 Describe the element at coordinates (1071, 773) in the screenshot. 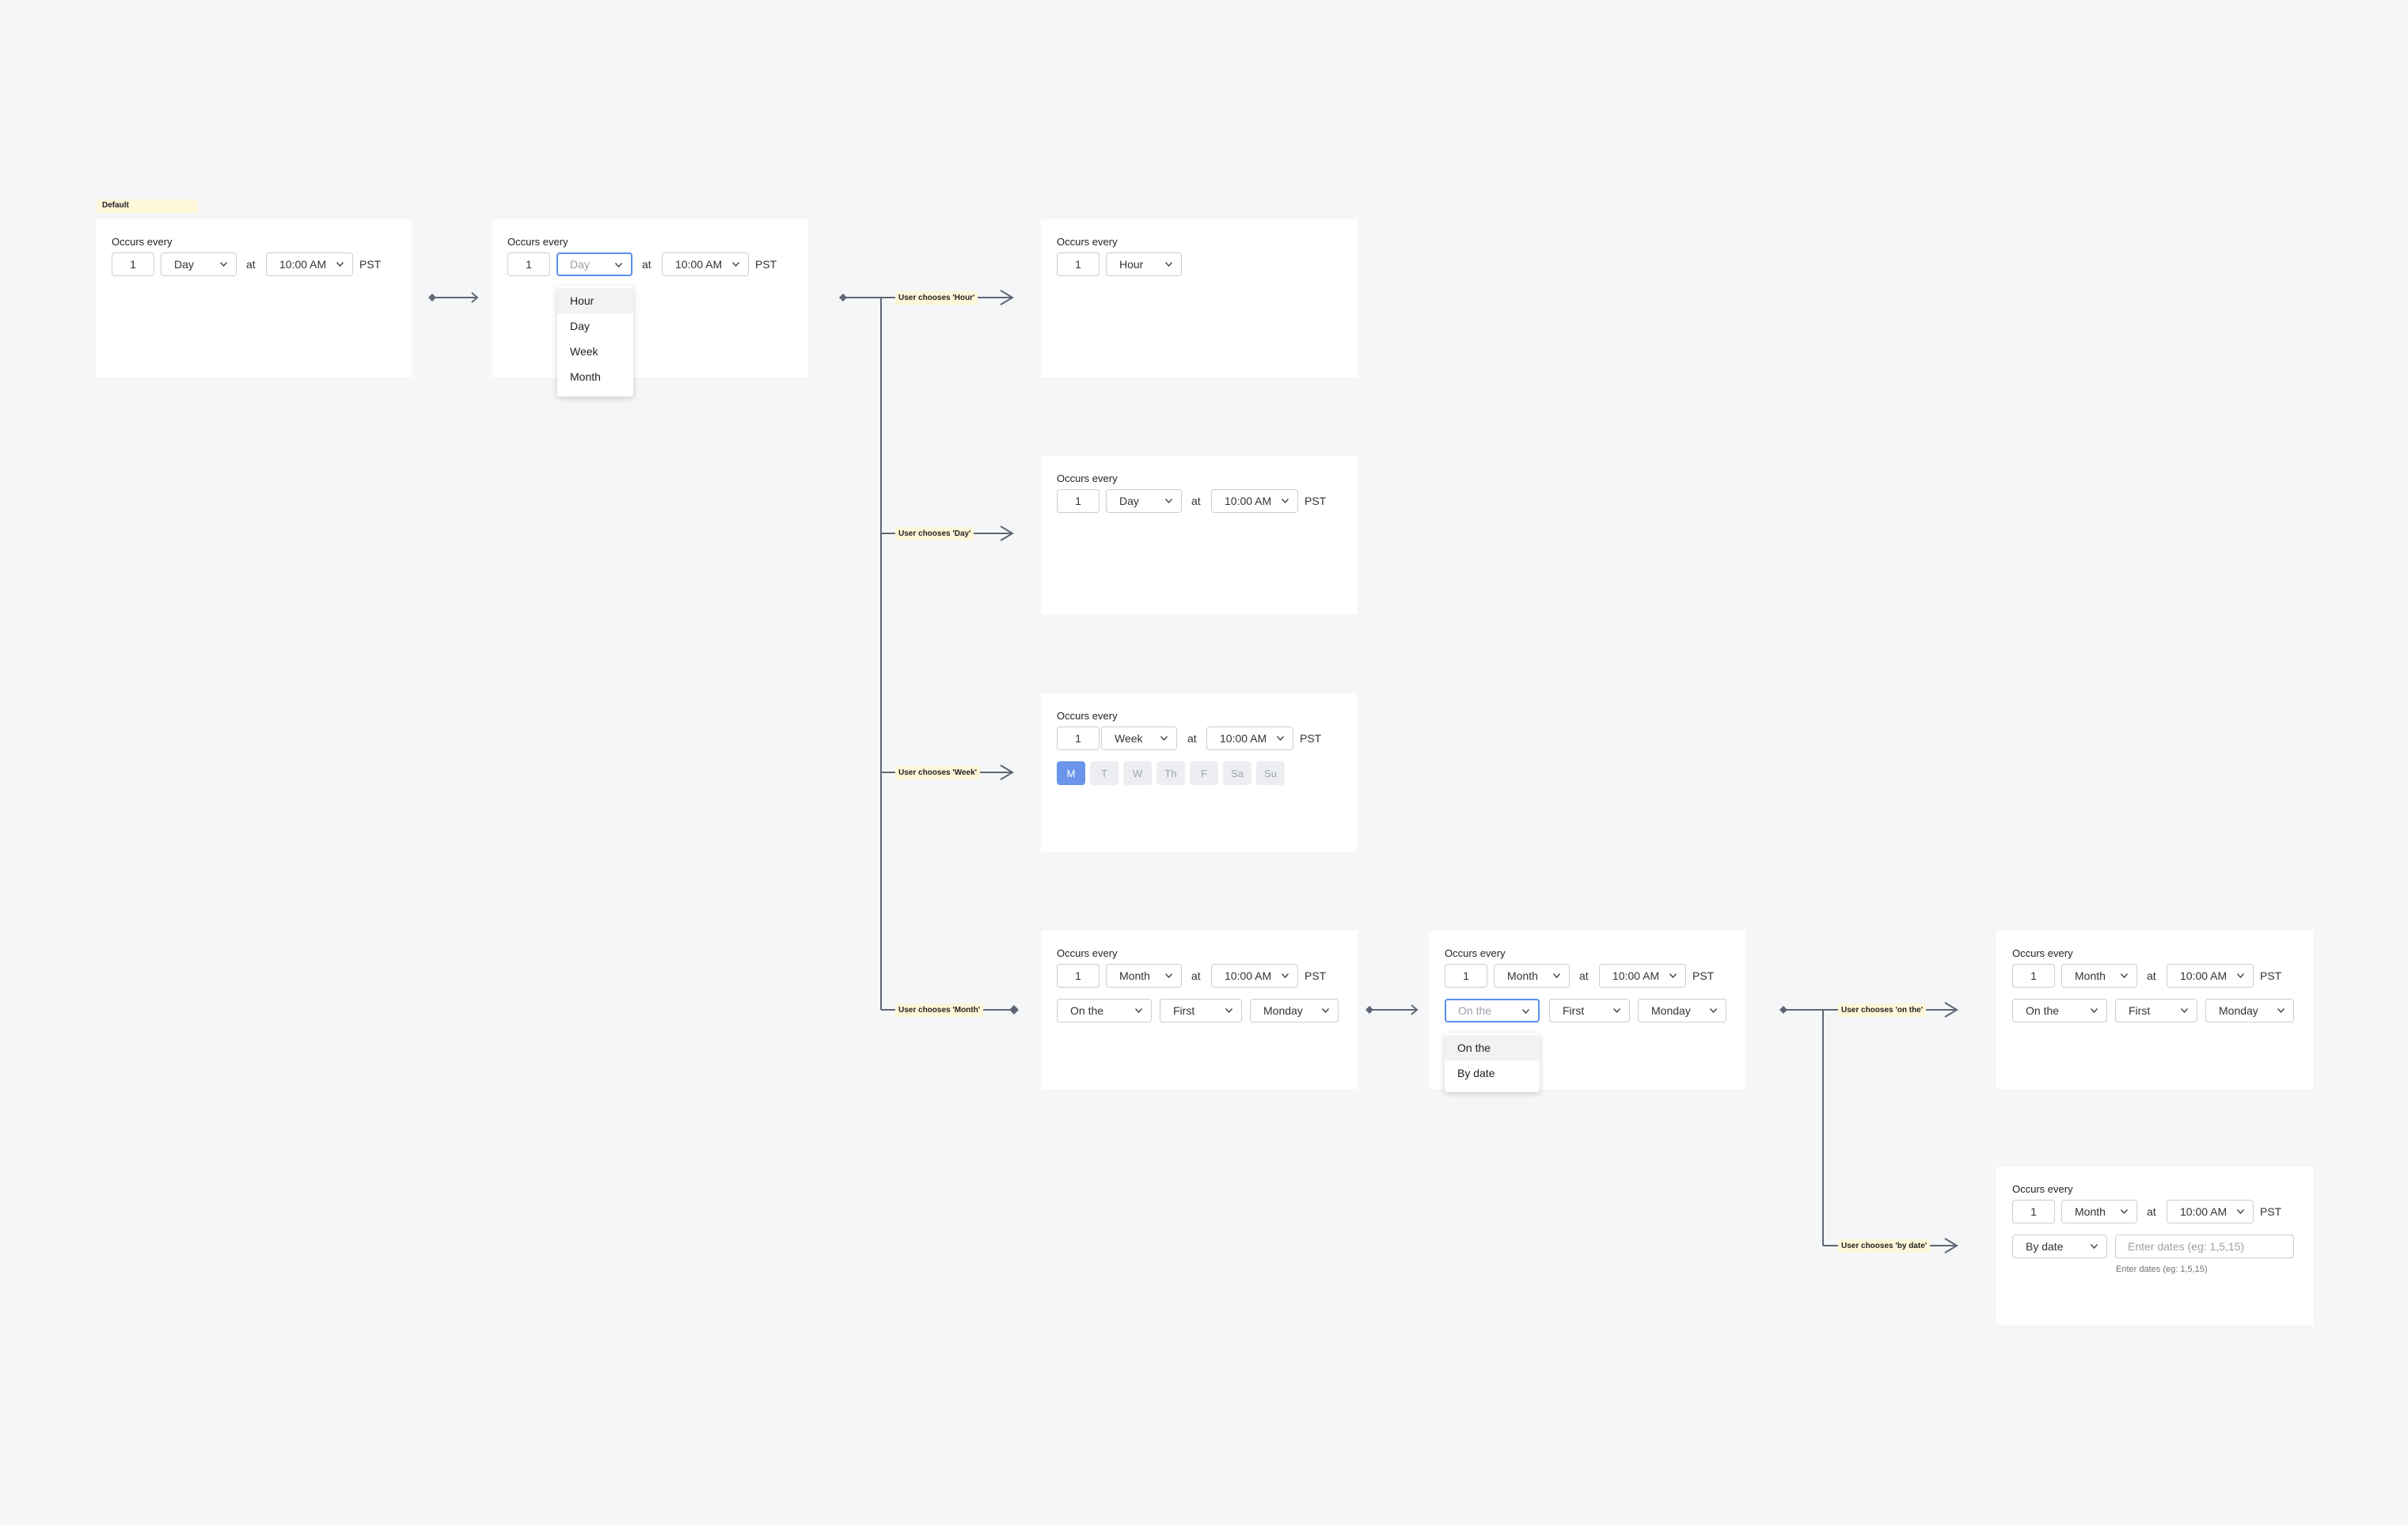

I see `weekday-toggle-monday: M` at that location.